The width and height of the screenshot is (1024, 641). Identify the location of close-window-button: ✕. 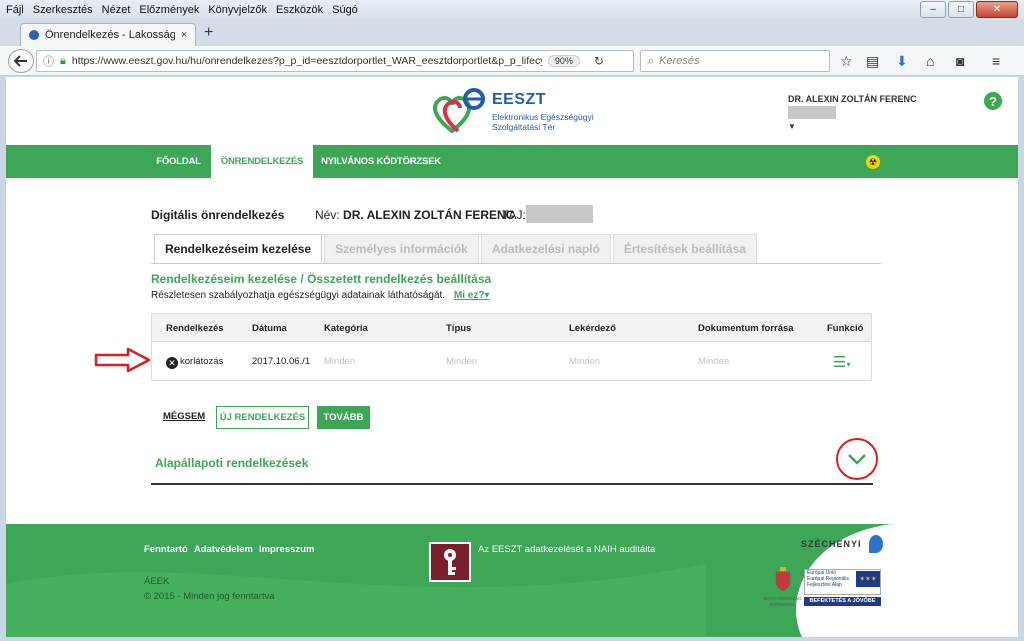
(997, 9).